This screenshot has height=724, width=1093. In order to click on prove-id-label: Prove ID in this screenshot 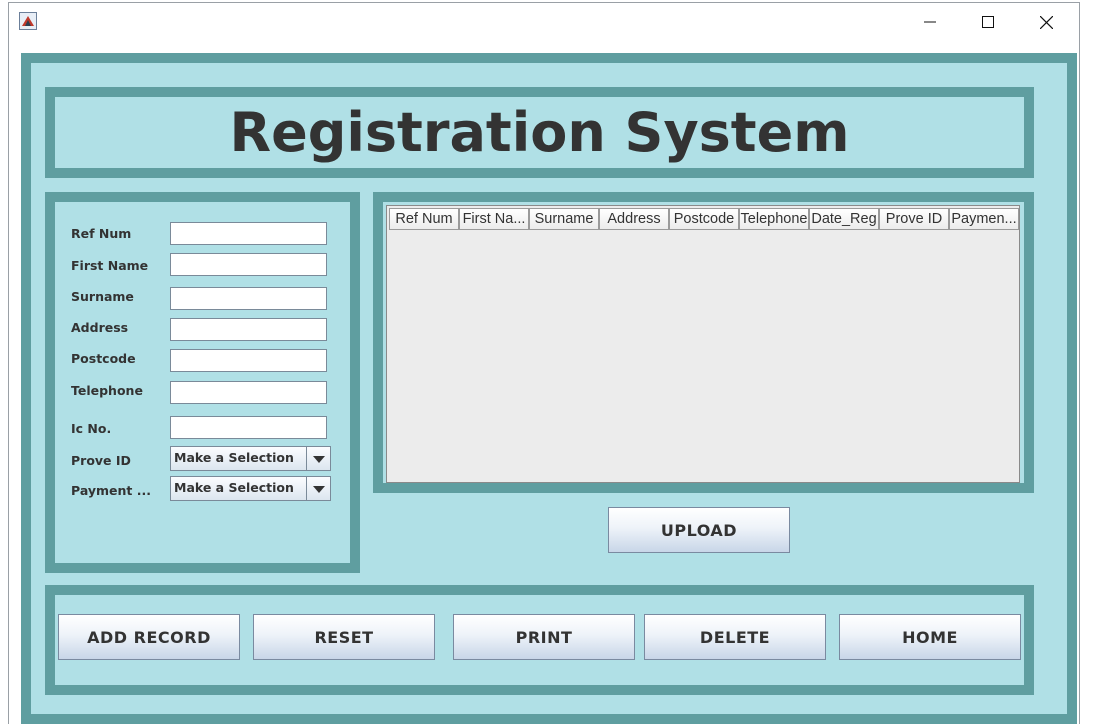, I will do `click(101, 460)`.